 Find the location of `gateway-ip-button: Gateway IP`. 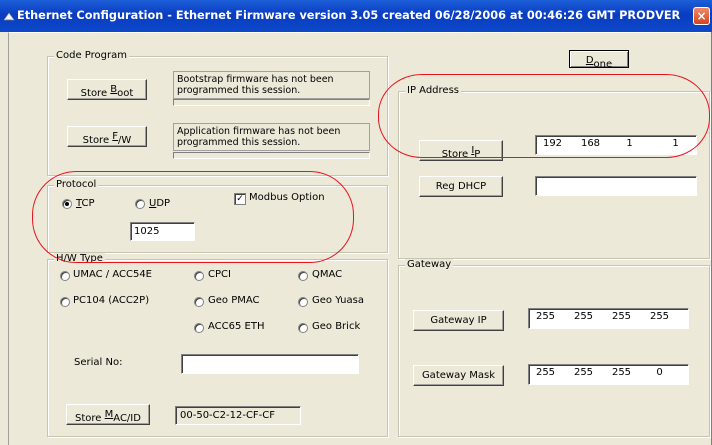

gateway-ip-button: Gateway IP is located at coordinates (458, 320).